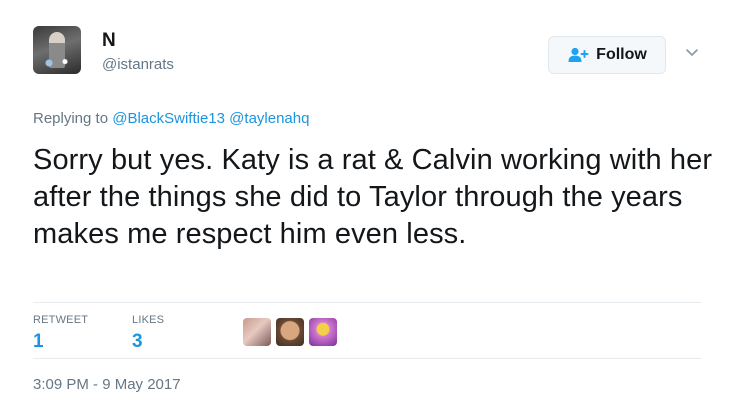  Describe the element at coordinates (621, 54) in the screenshot. I see `follow-button-label: Follow` at that location.